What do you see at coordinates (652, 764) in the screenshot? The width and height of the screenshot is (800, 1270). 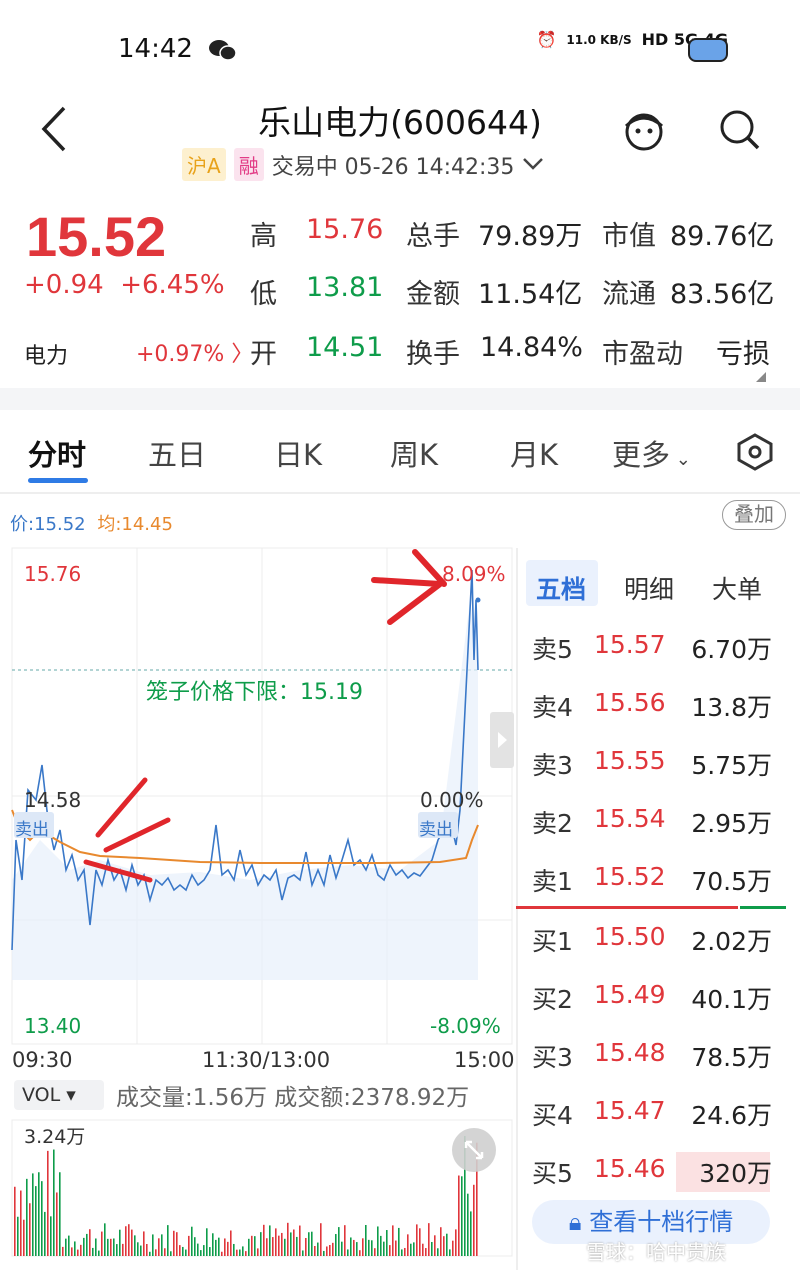 I see `ask-row: 卖3 15.55 5.75万` at bounding box center [652, 764].